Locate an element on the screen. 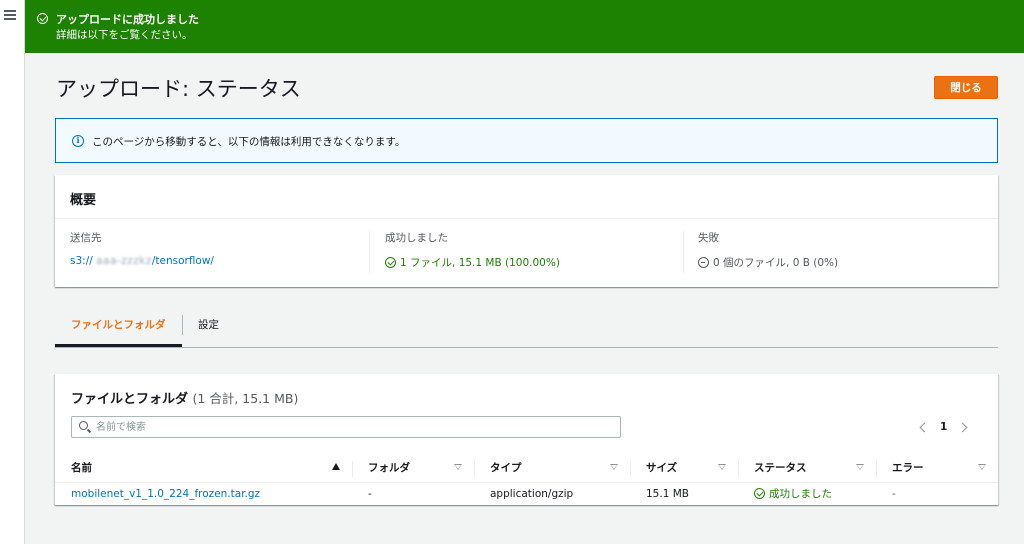  left-navigation is located at coordinates (12, 272).